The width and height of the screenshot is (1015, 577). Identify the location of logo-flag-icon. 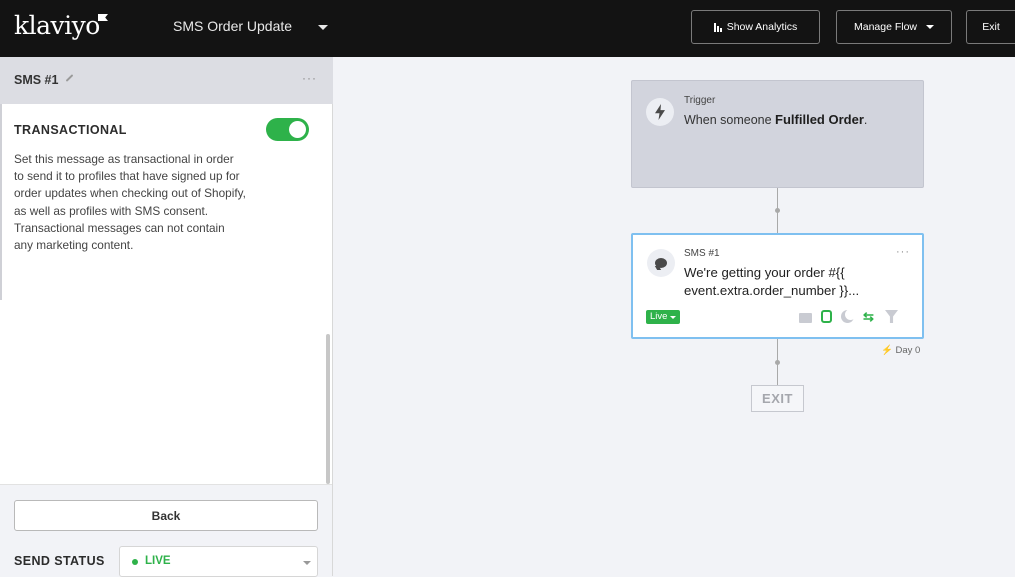
(103, 17).